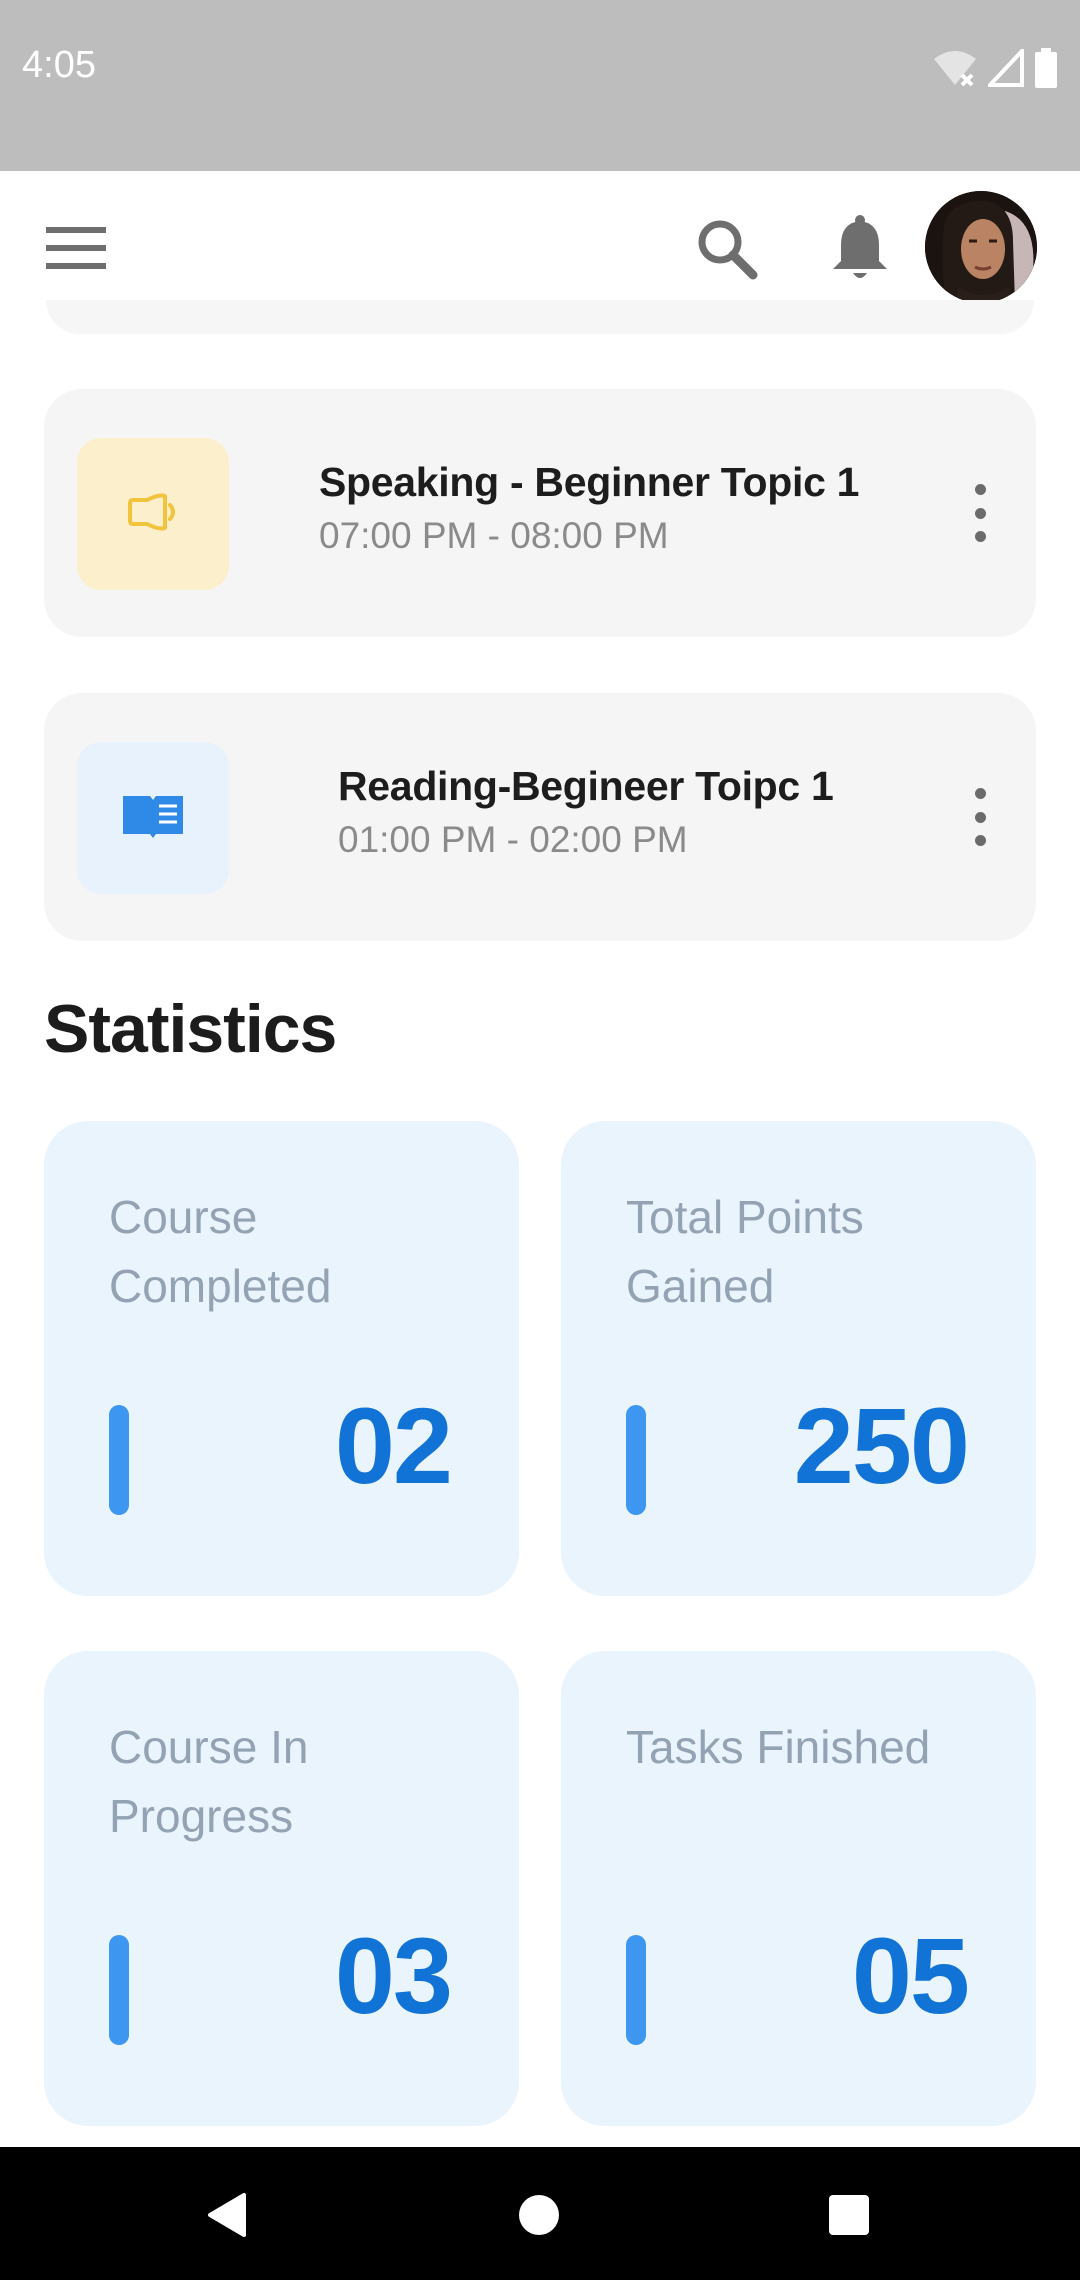  I want to click on stat-card-total-points: Total Points Gained 250, so click(798, 1358).